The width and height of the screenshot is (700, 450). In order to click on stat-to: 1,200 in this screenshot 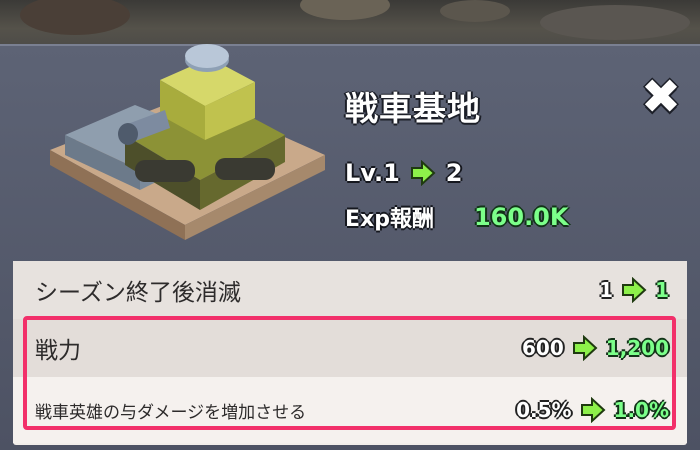, I will do `click(637, 348)`.